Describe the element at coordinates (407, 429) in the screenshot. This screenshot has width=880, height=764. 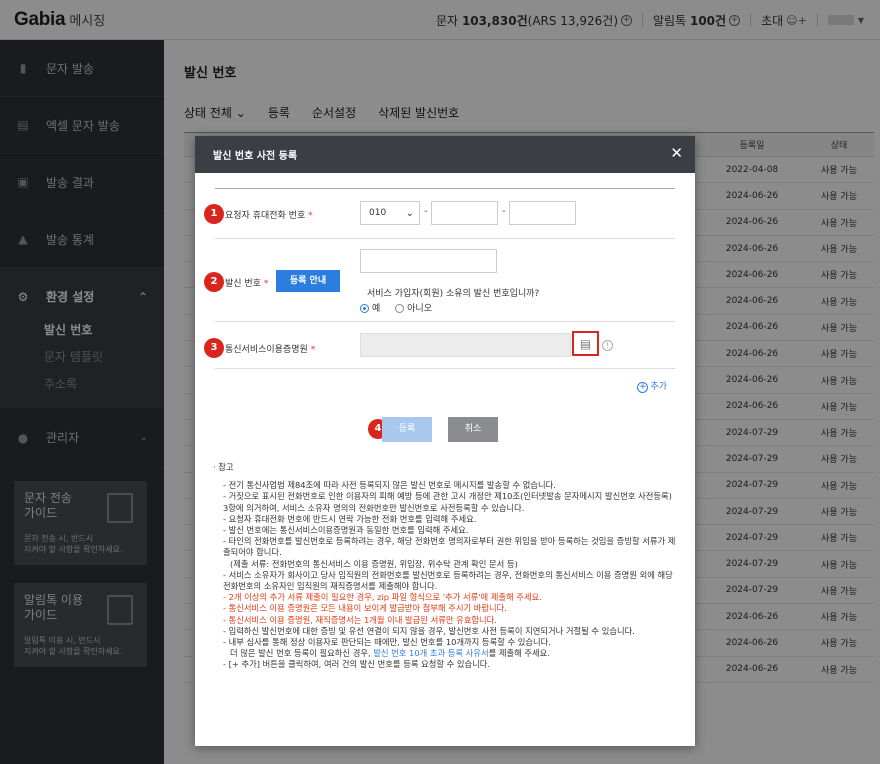
I see `submit-button: 등록` at that location.